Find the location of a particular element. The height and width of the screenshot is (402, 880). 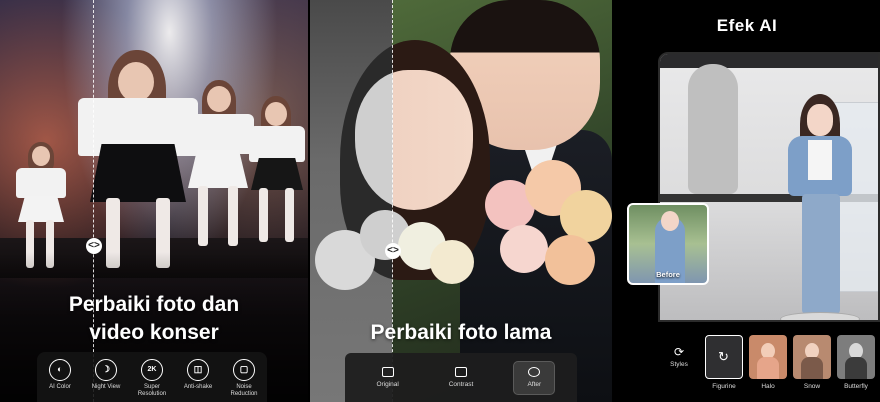

style-figurine: ↻ is located at coordinates (724, 357).